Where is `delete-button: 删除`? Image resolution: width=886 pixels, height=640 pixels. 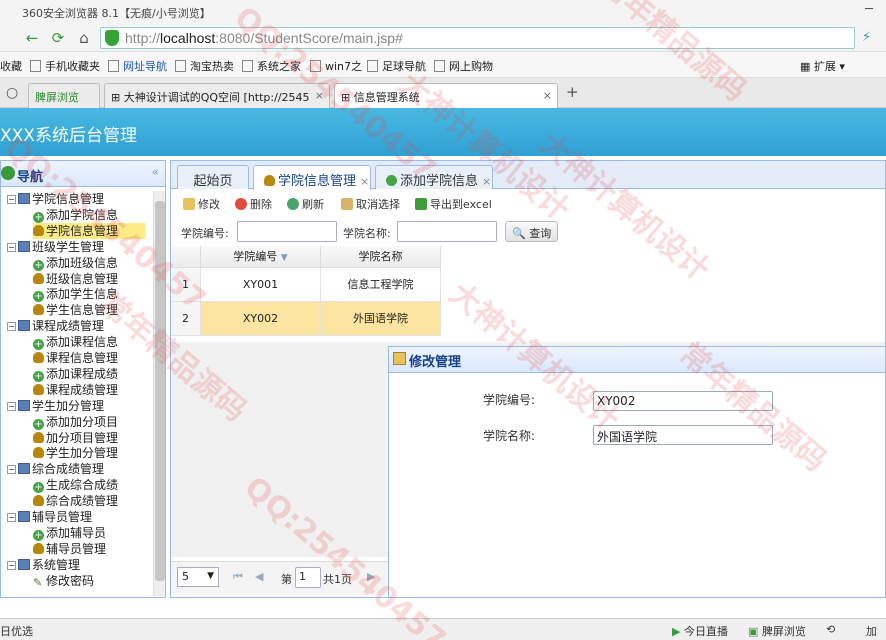
delete-button: 删除 is located at coordinates (253, 204).